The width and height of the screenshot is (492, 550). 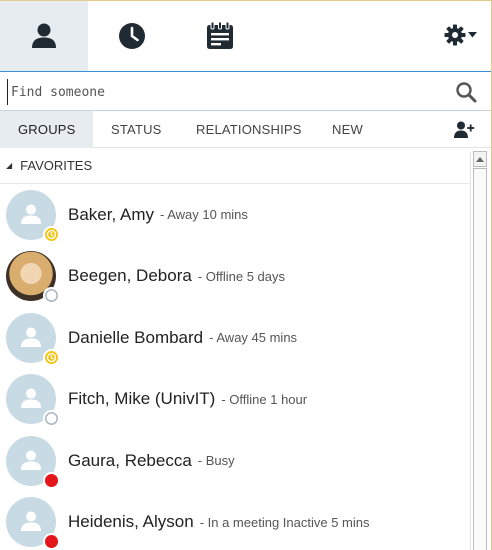 What do you see at coordinates (111, 214) in the screenshot?
I see `contact-name: Baker, Amy` at bounding box center [111, 214].